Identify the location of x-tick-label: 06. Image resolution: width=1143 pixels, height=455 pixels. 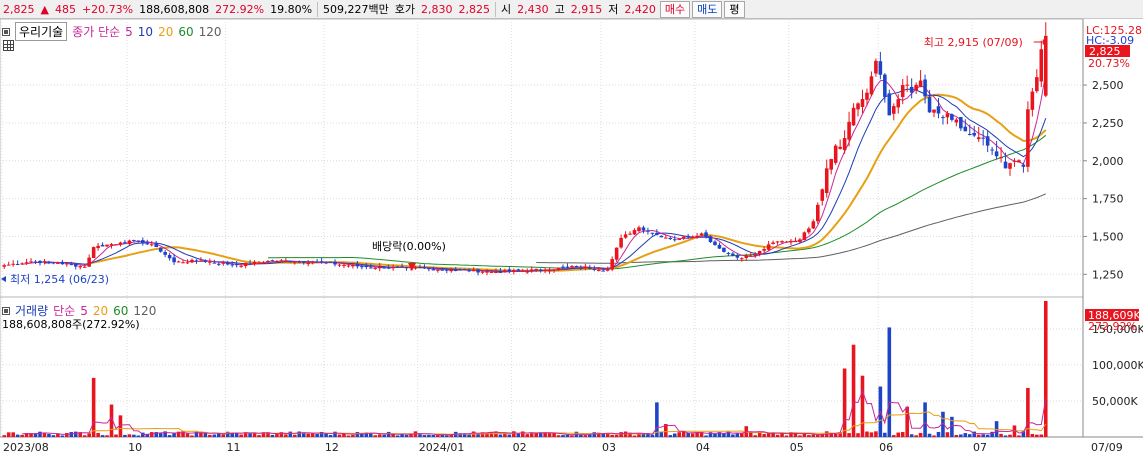
(886, 447).